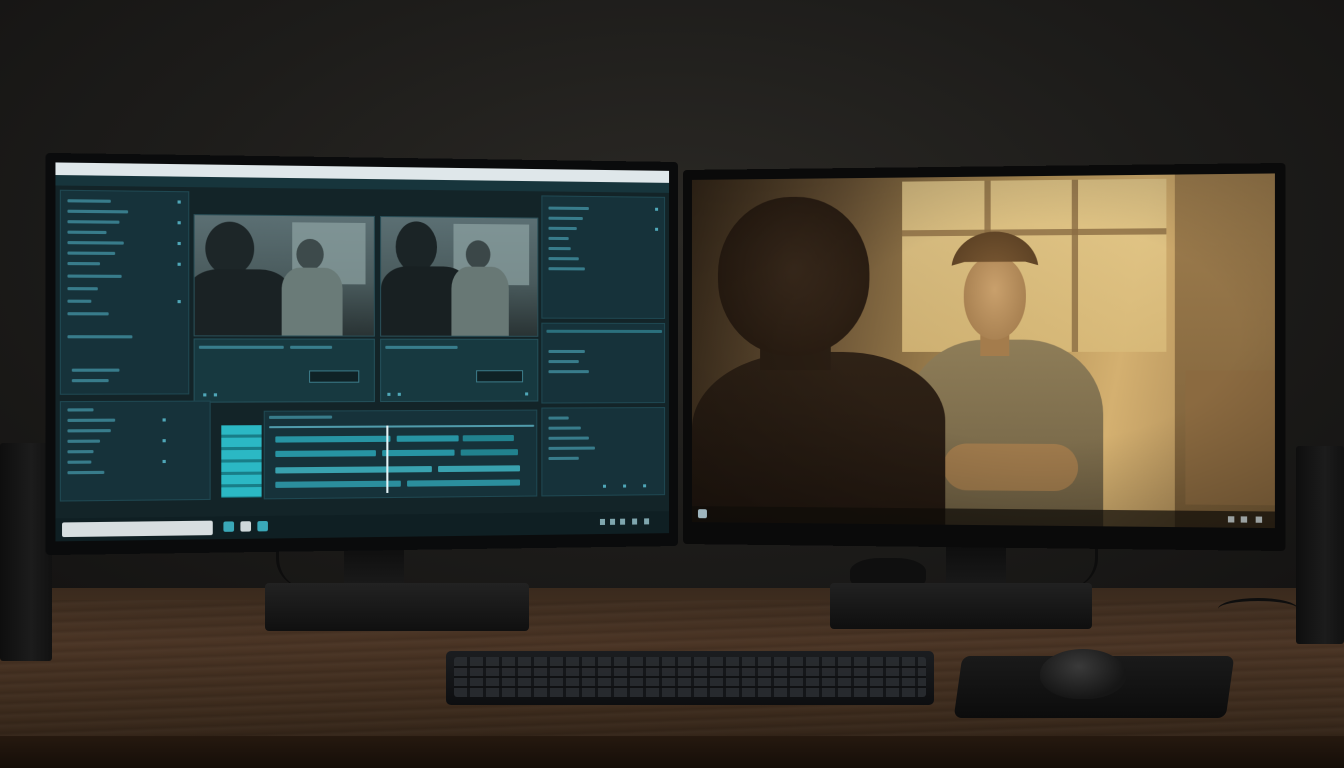 The height and width of the screenshot is (768, 1344). Describe the element at coordinates (672, 752) in the screenshot. I see `desk-edge` at that location.